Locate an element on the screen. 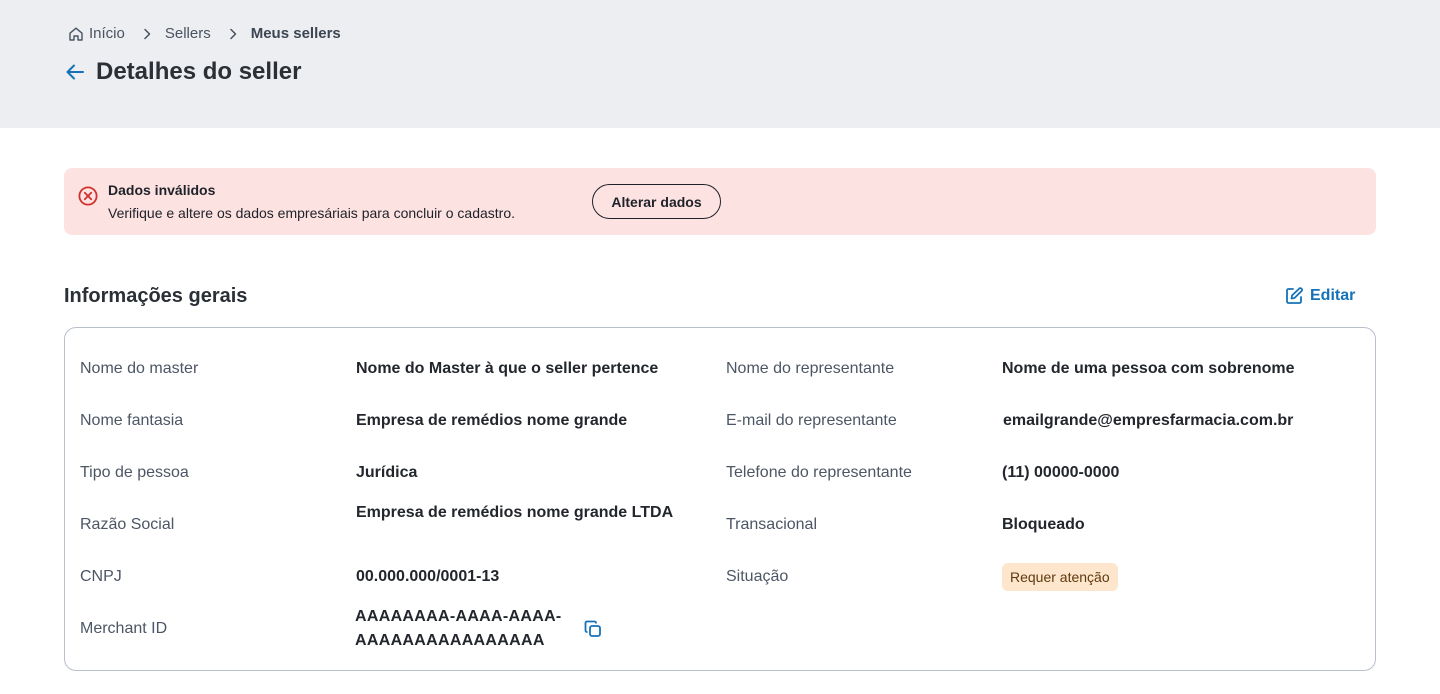 The image size is (1440, 694). breadcrumb-current: Meus sellers is located at coordinates (296, 33).